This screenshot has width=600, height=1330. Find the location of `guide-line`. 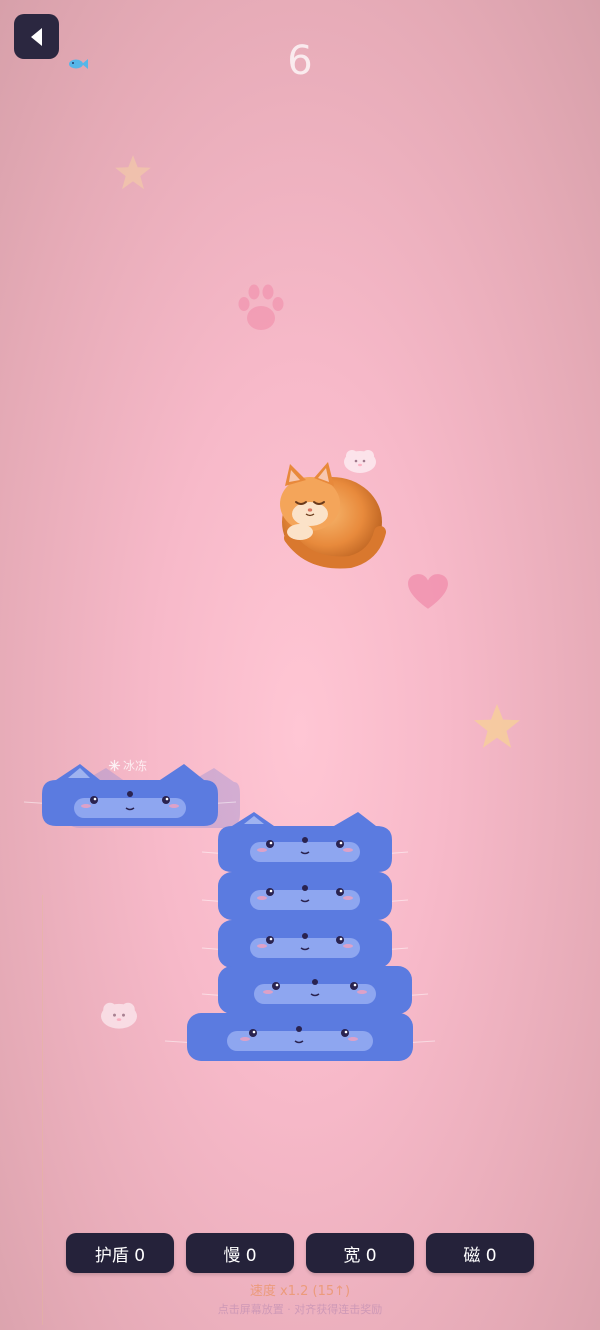

guide-line is located at coordinates (42, 1110).